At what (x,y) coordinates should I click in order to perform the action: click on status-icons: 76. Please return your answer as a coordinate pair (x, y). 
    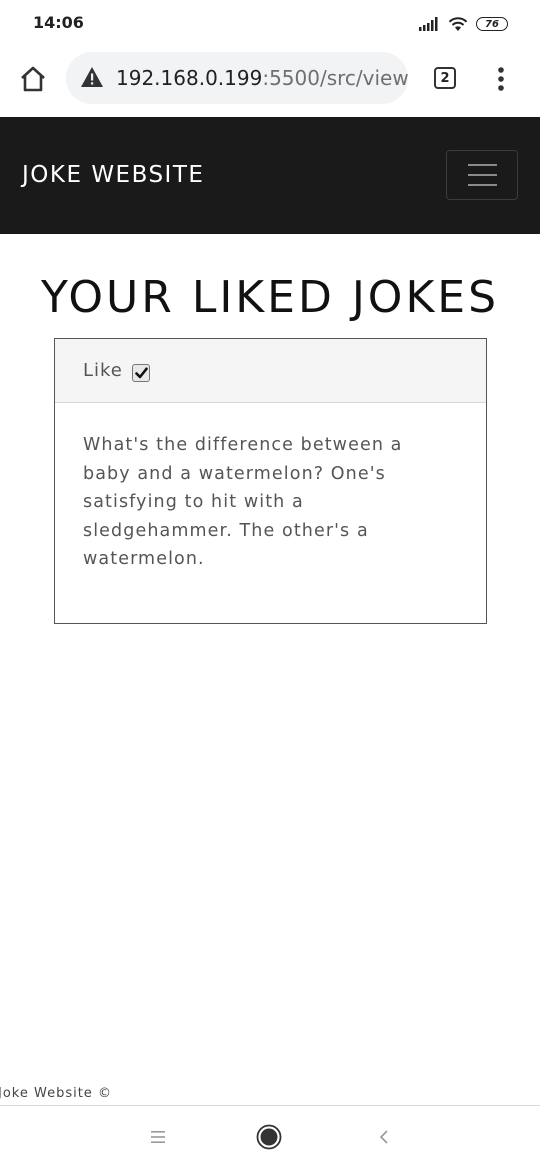
    Looking at the image, I should click on (463, 24).